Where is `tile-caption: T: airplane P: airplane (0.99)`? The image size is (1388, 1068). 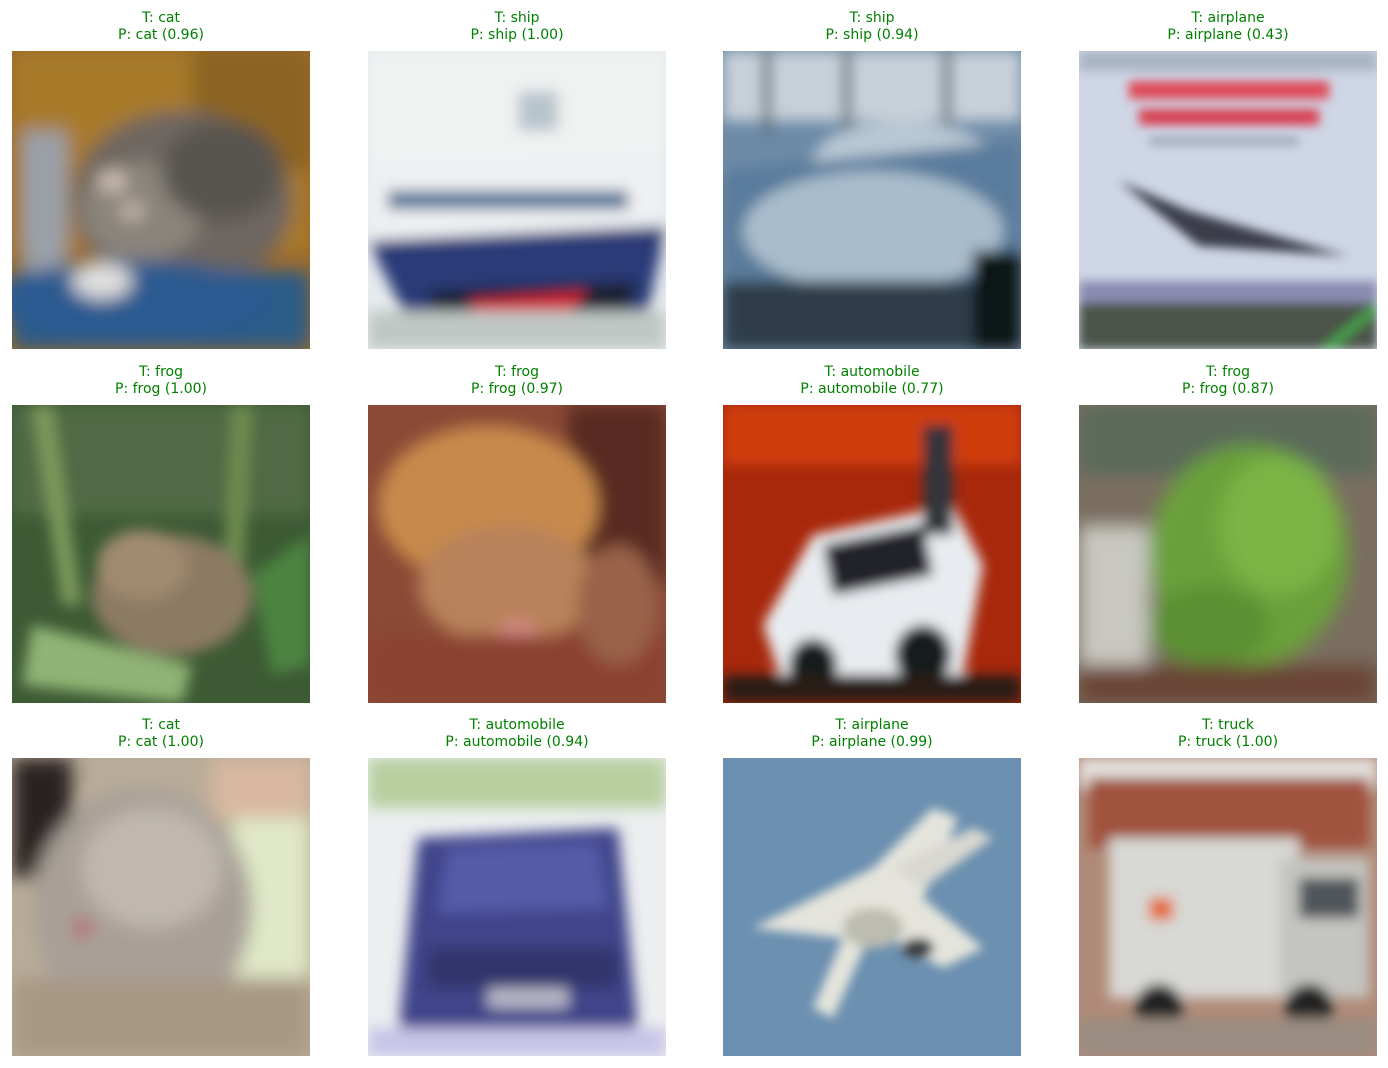 tile-caption: T: airplane P: airplane (0.99) is located at coordinates (872, 734).